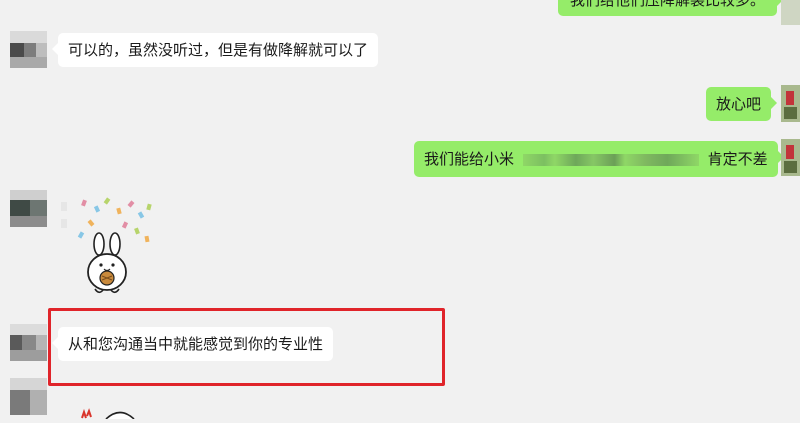 This screenshot has width=800, height=423. I want to click on message-bubble-right: 放心吧, so click(742, 104).